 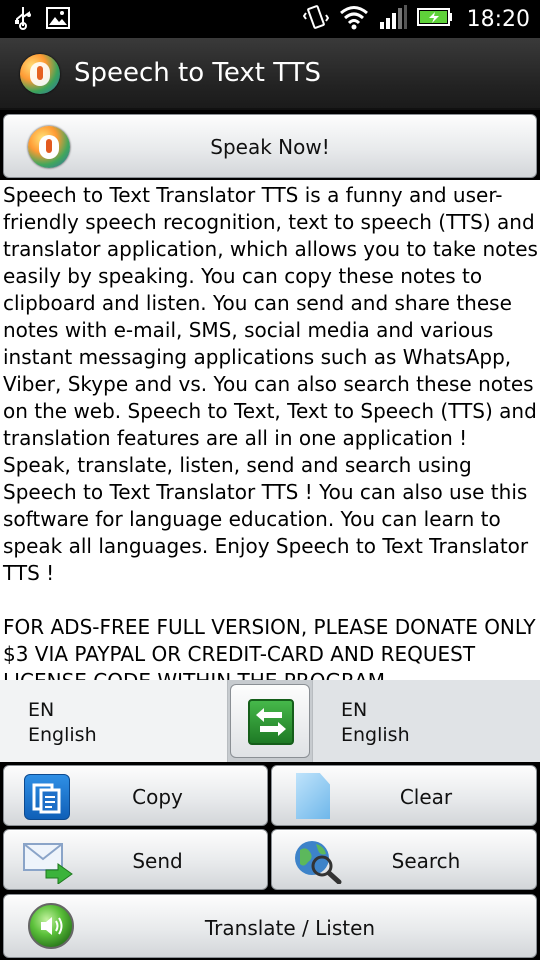 What do you see at coordinates (354, 19) in the screenshot?
I see `wifi-icon` at bounding box center [354, 19].